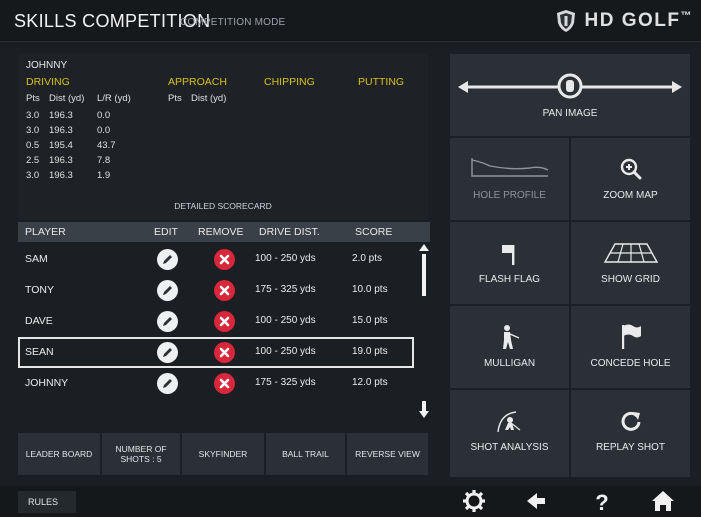 This screenshot has height=517, width=701. What do you see at coordinates (141, 459) in the screenshot?
I see `number-of-shots-value: SHOTS : 5` at bounding box center [141, 459].